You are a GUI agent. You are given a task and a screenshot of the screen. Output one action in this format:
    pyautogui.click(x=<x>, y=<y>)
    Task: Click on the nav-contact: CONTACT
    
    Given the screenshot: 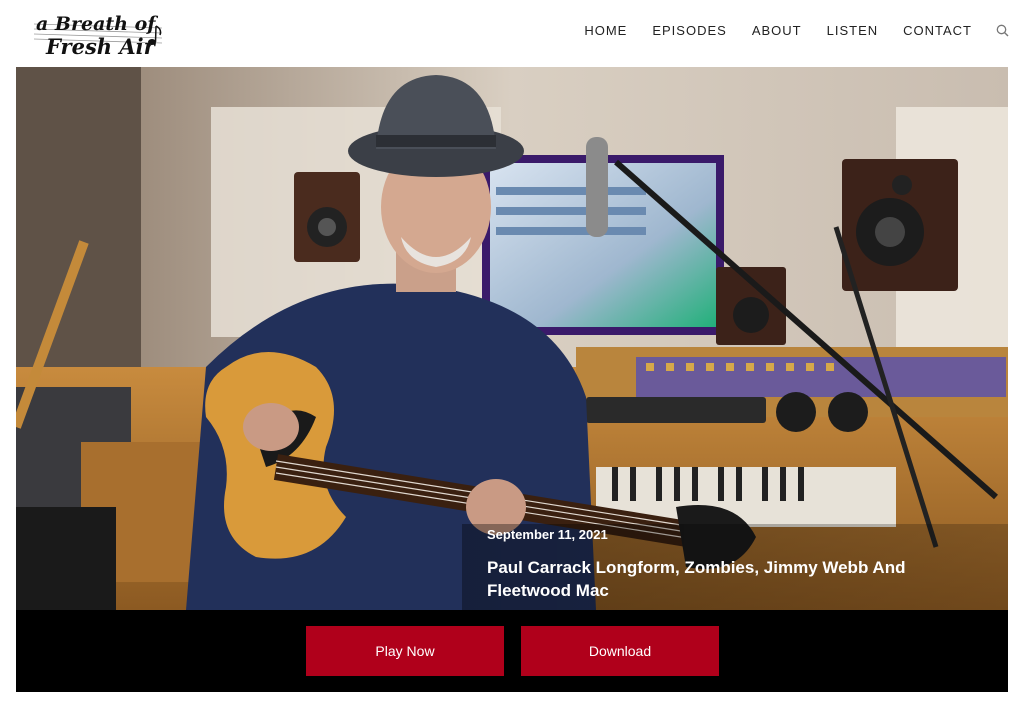 What is the action you would take?
    pyautogui.click(x=937, y=30)
    